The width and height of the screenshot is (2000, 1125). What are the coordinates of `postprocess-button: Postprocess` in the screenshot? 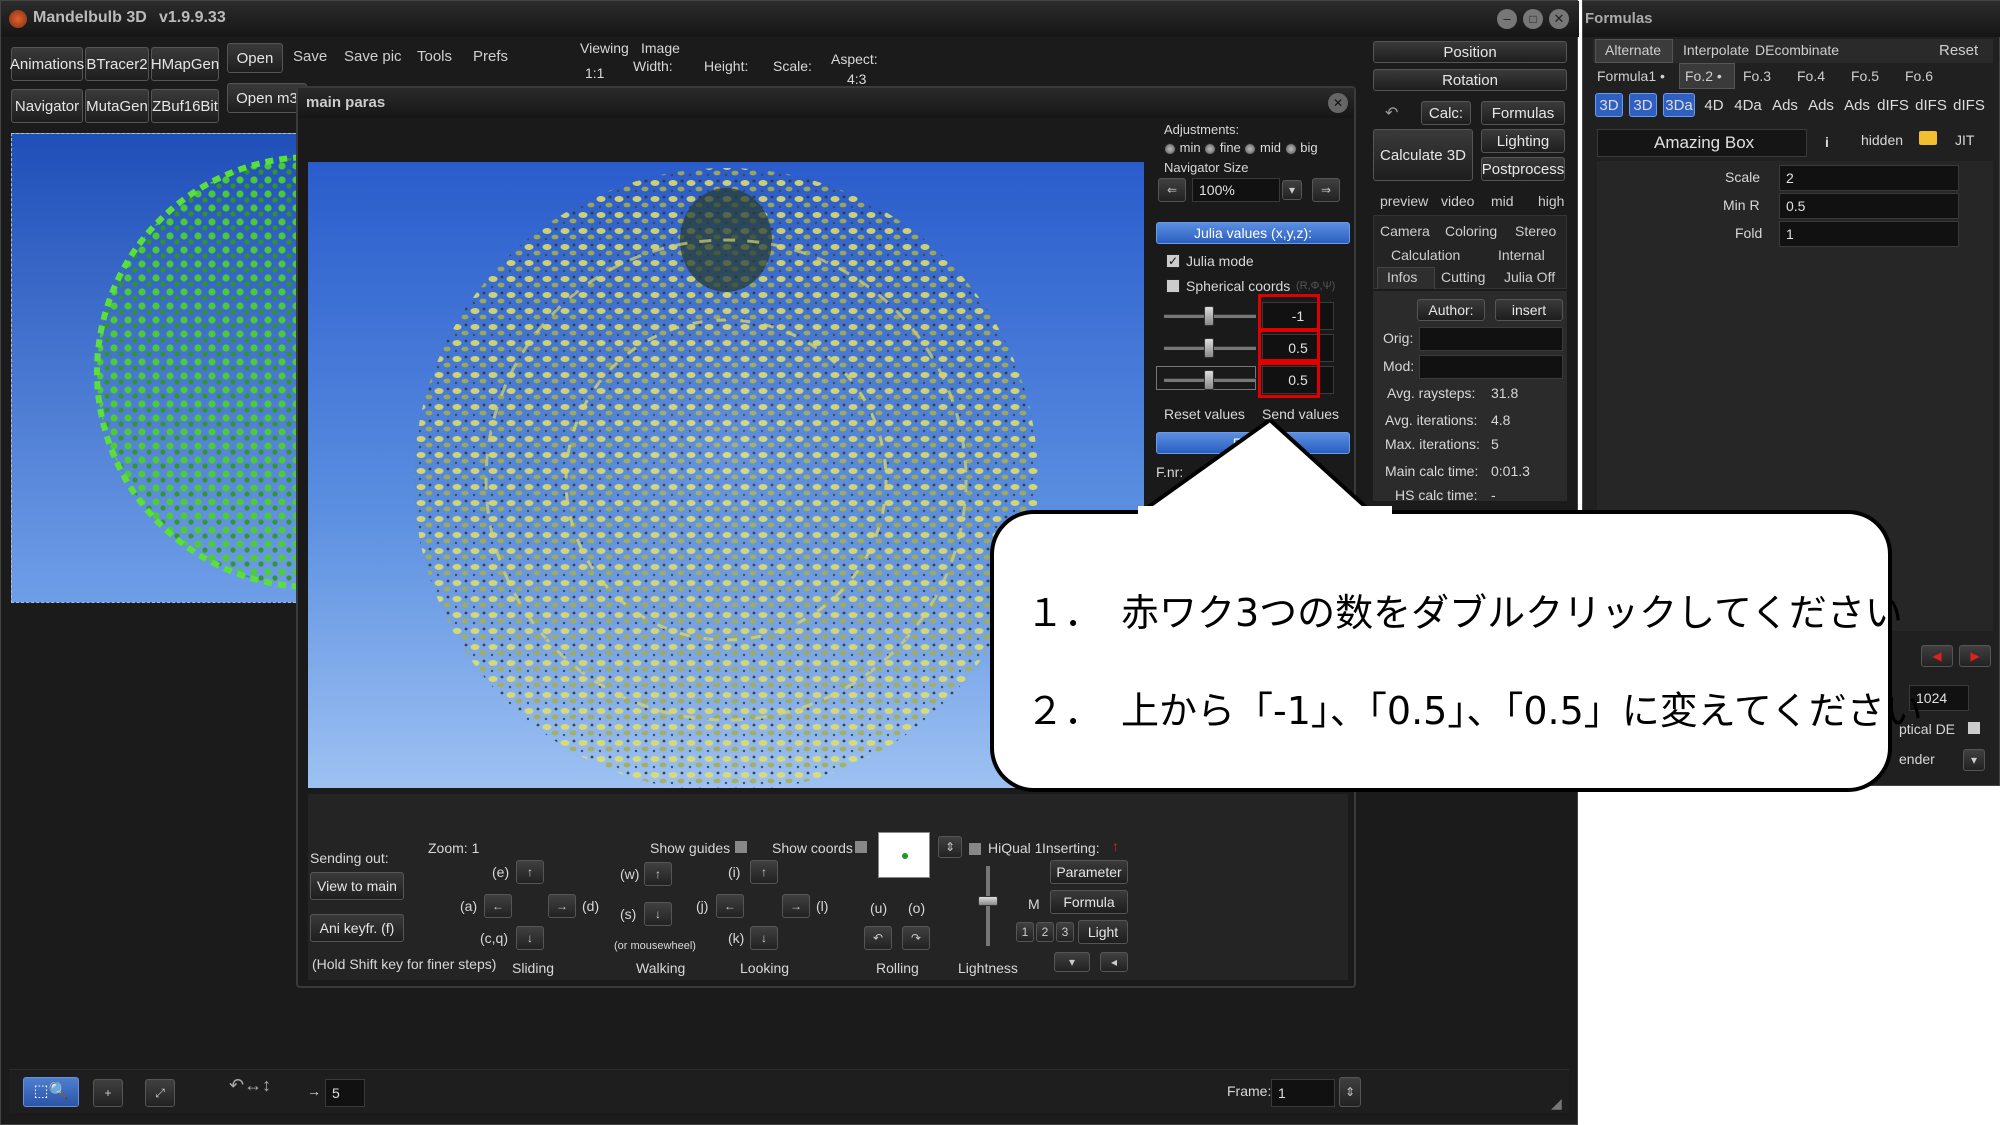 It's located at (1523, 169).